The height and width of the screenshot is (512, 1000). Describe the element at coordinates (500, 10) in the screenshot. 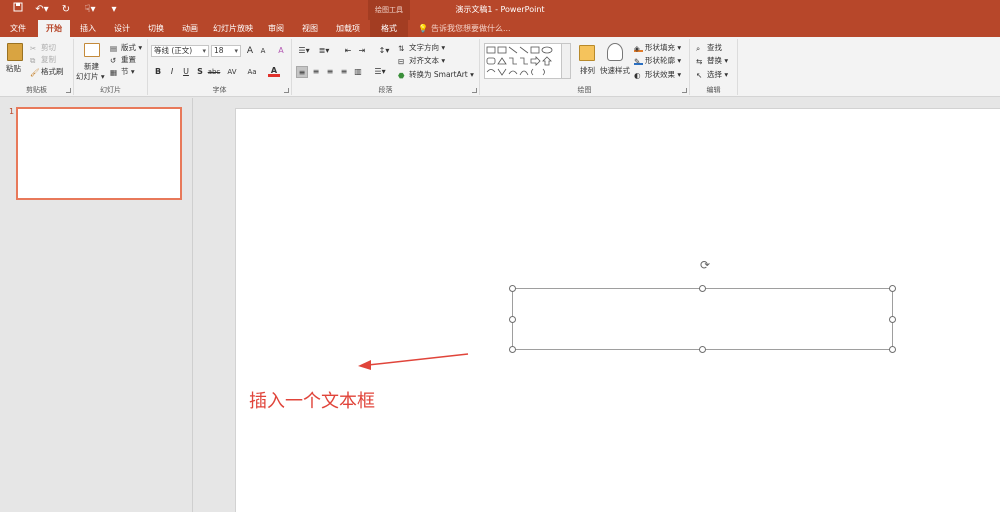

I see `title-bar: ↶▾ ↻ ☟▾ ▾ 绘图工具 演示文稿1 - PowerPoint` at that location.